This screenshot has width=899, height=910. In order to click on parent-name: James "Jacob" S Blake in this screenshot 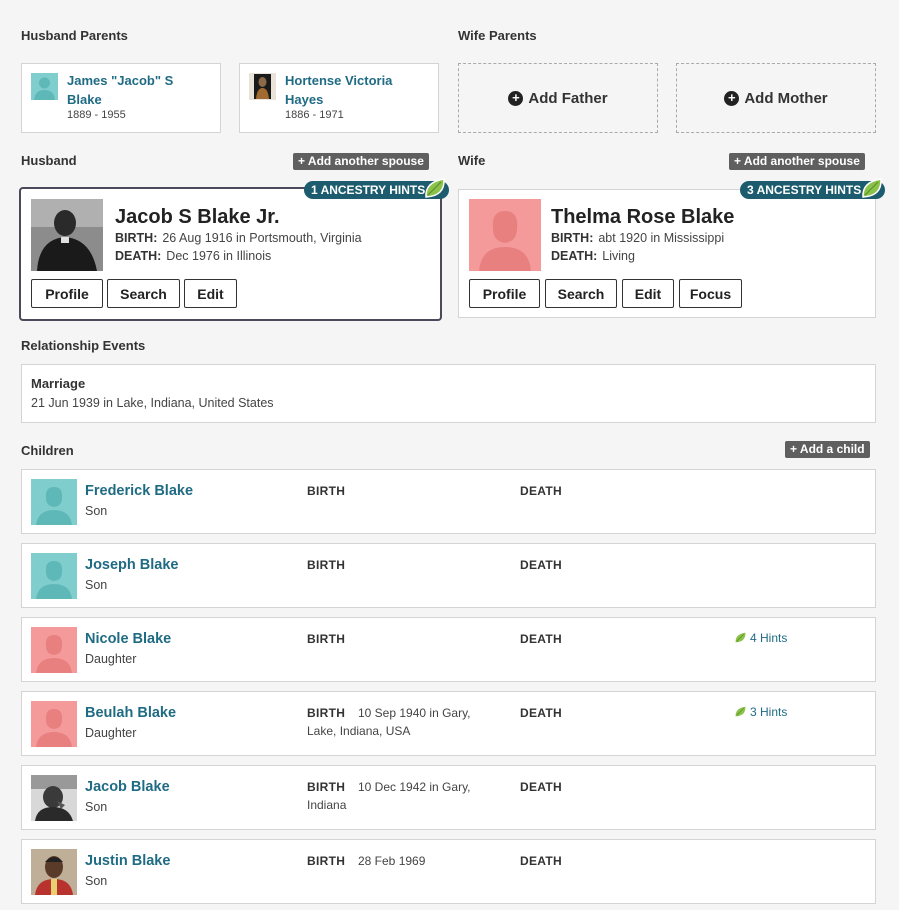, I will do `click(132, 90)`.